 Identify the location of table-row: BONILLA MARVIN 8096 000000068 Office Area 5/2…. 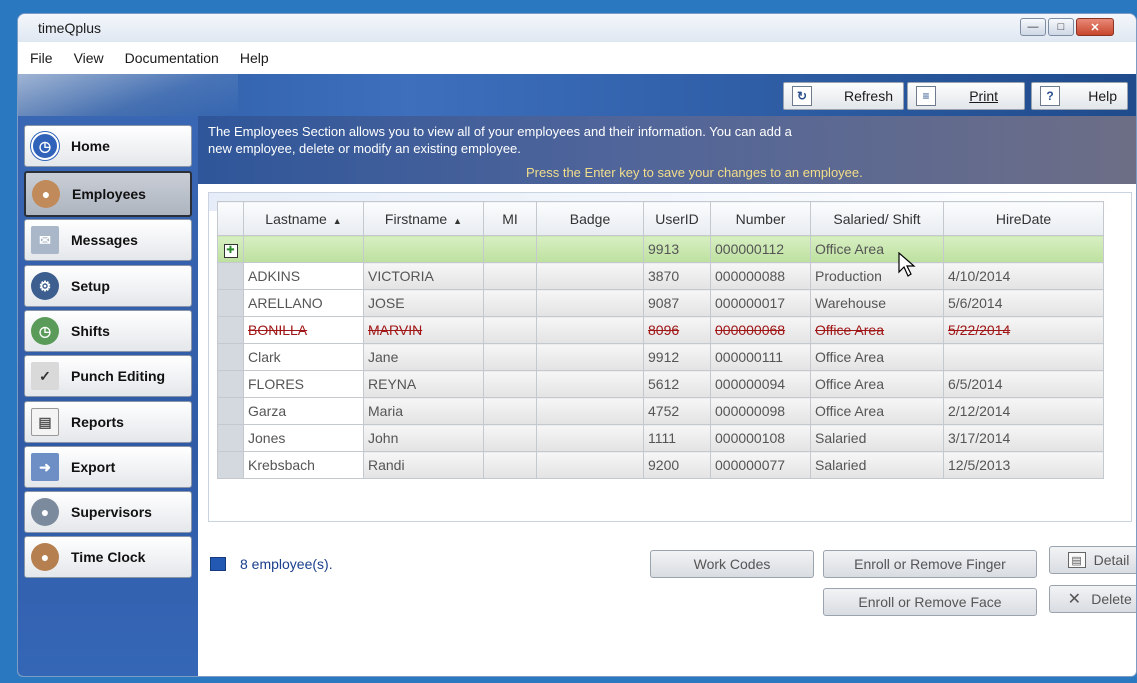
(660, 330).